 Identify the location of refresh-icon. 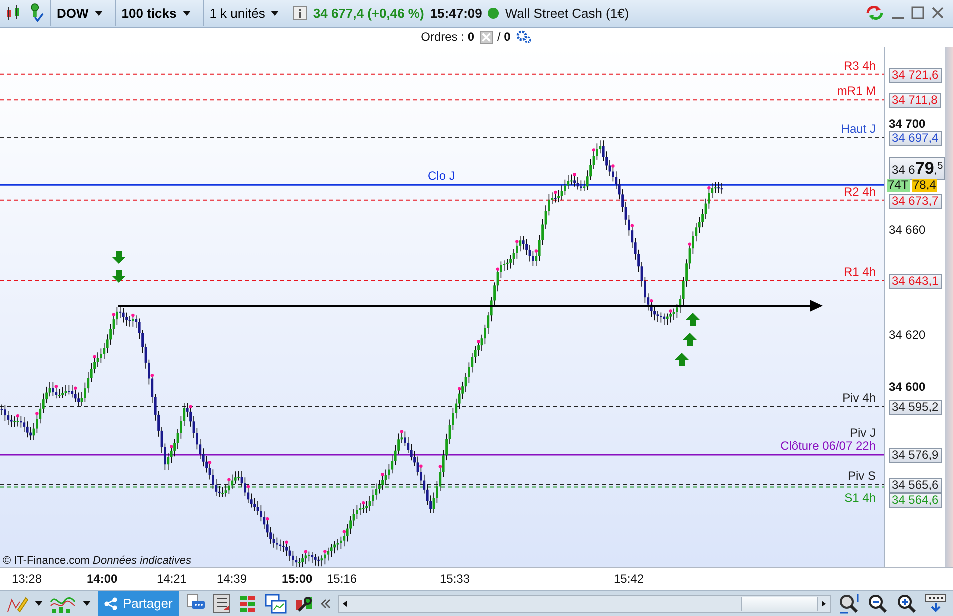
(875, 13).